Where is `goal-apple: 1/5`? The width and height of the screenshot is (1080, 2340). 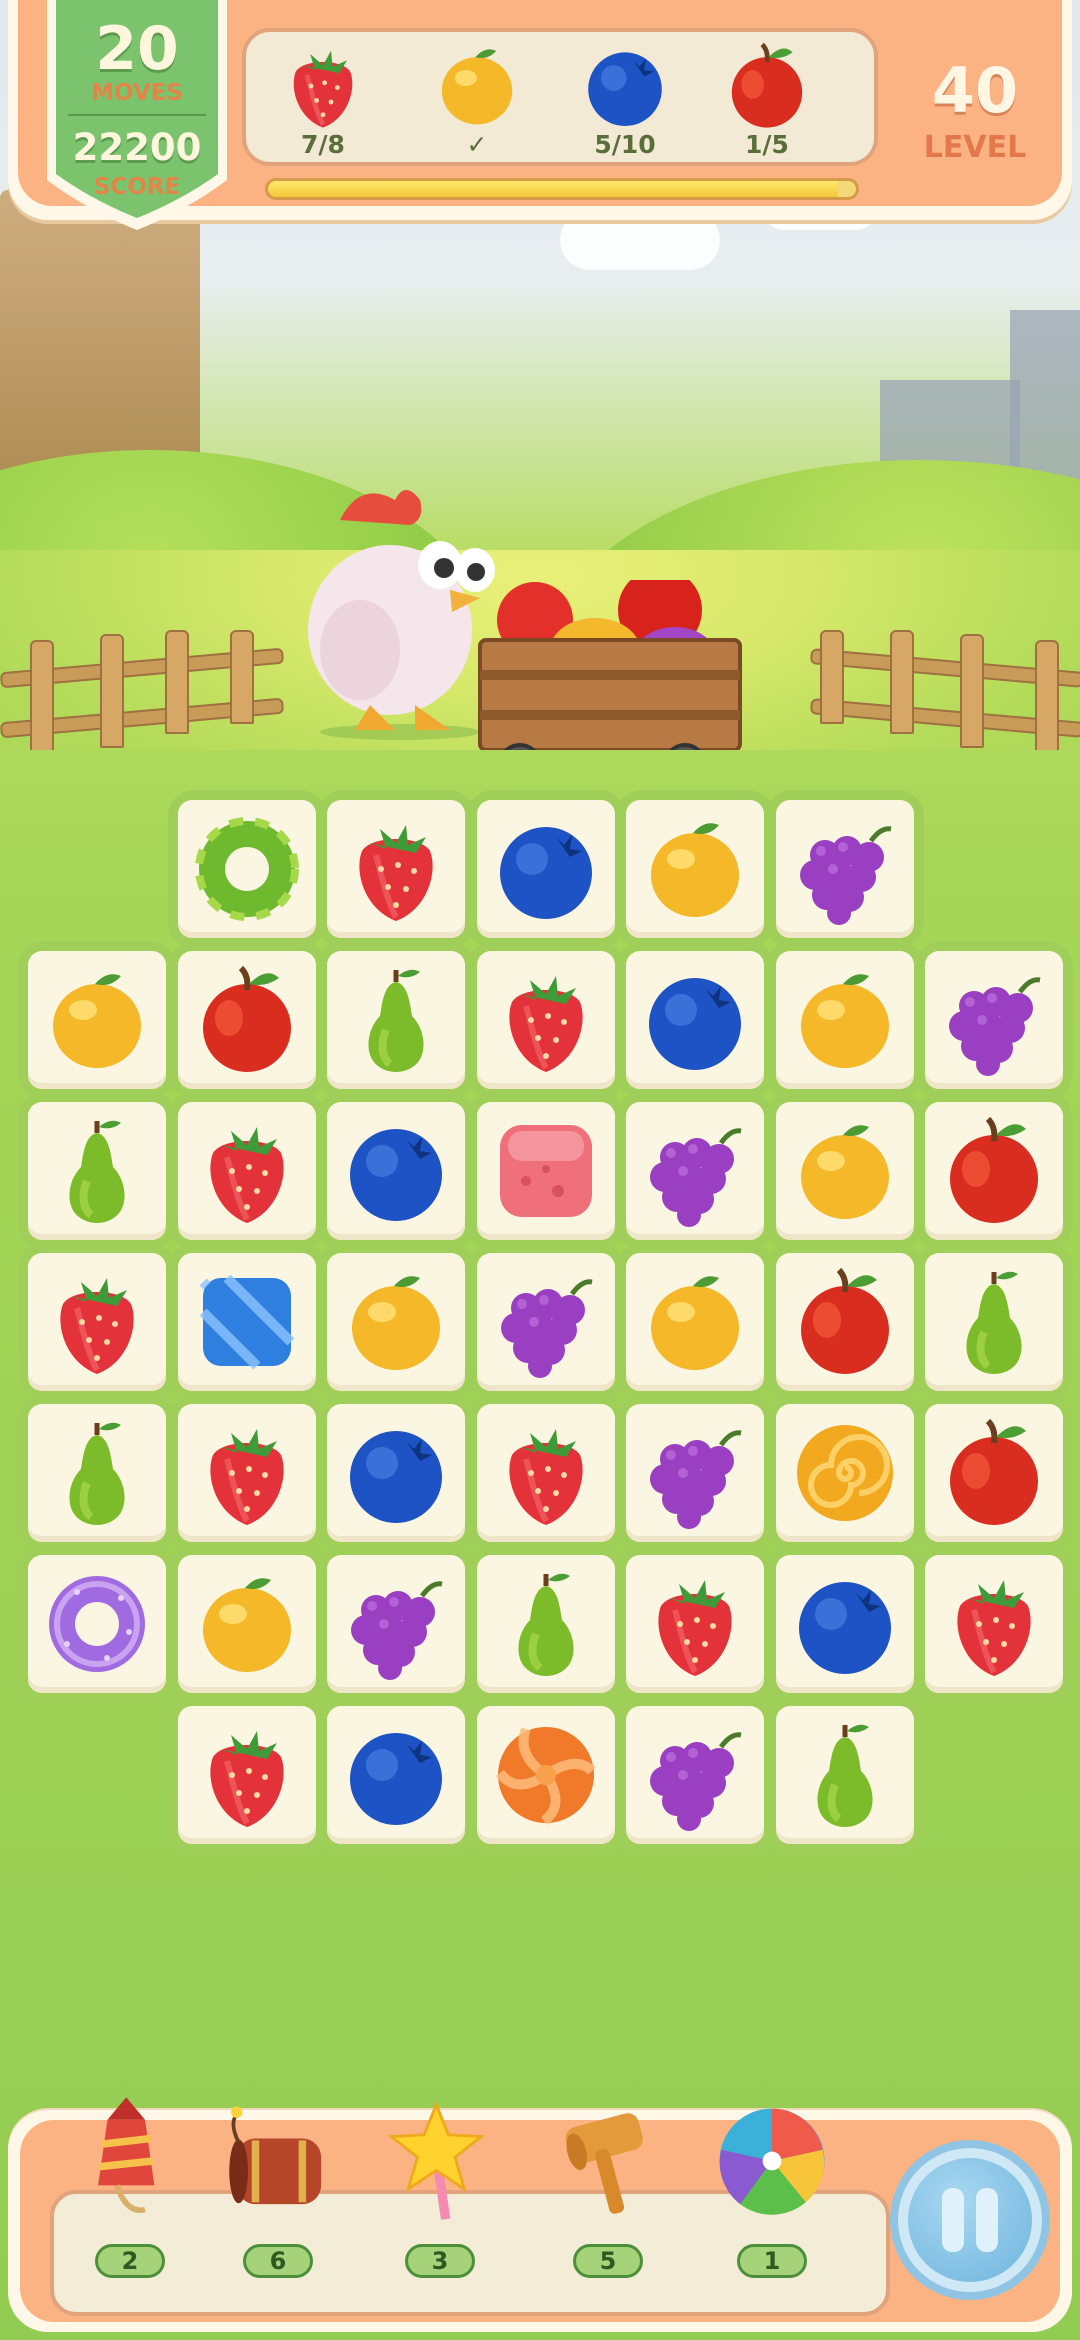
goal-apple: 1/5 is located at coordinates (767, 97).